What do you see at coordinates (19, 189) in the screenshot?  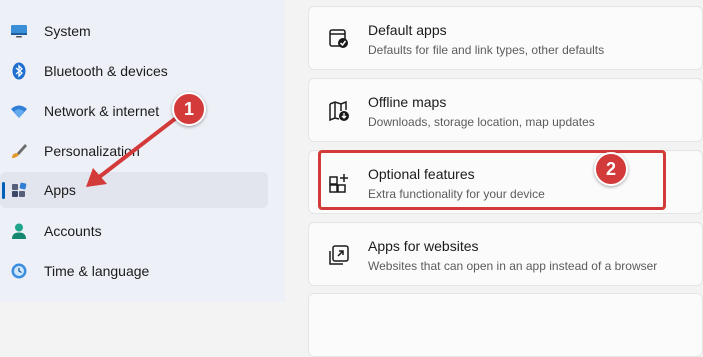 I see `apps-icon` at bounding box center [19, 189].